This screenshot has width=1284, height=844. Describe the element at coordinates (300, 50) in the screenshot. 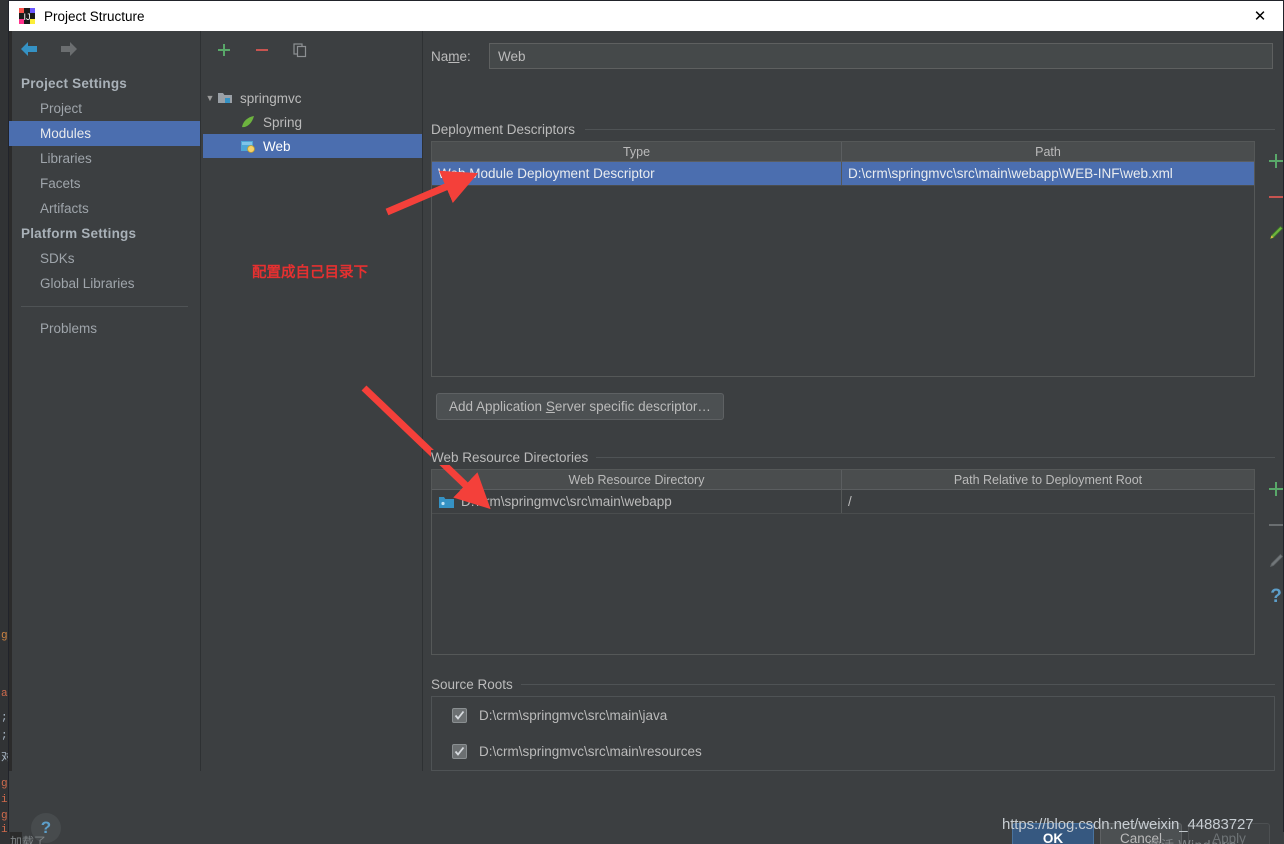

I see `copy-icon` at that location.